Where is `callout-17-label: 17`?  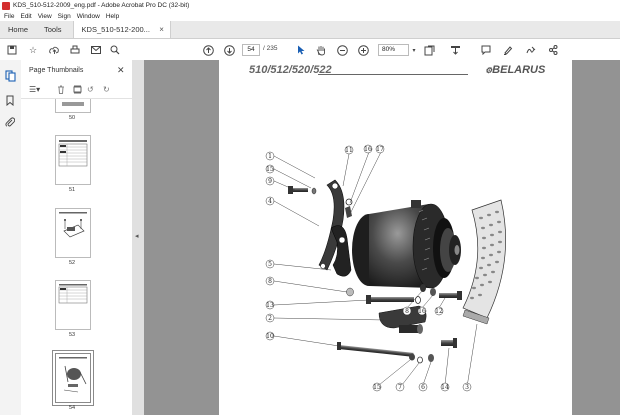
callout-17-label: 17 is located at coordinates (380, 149).